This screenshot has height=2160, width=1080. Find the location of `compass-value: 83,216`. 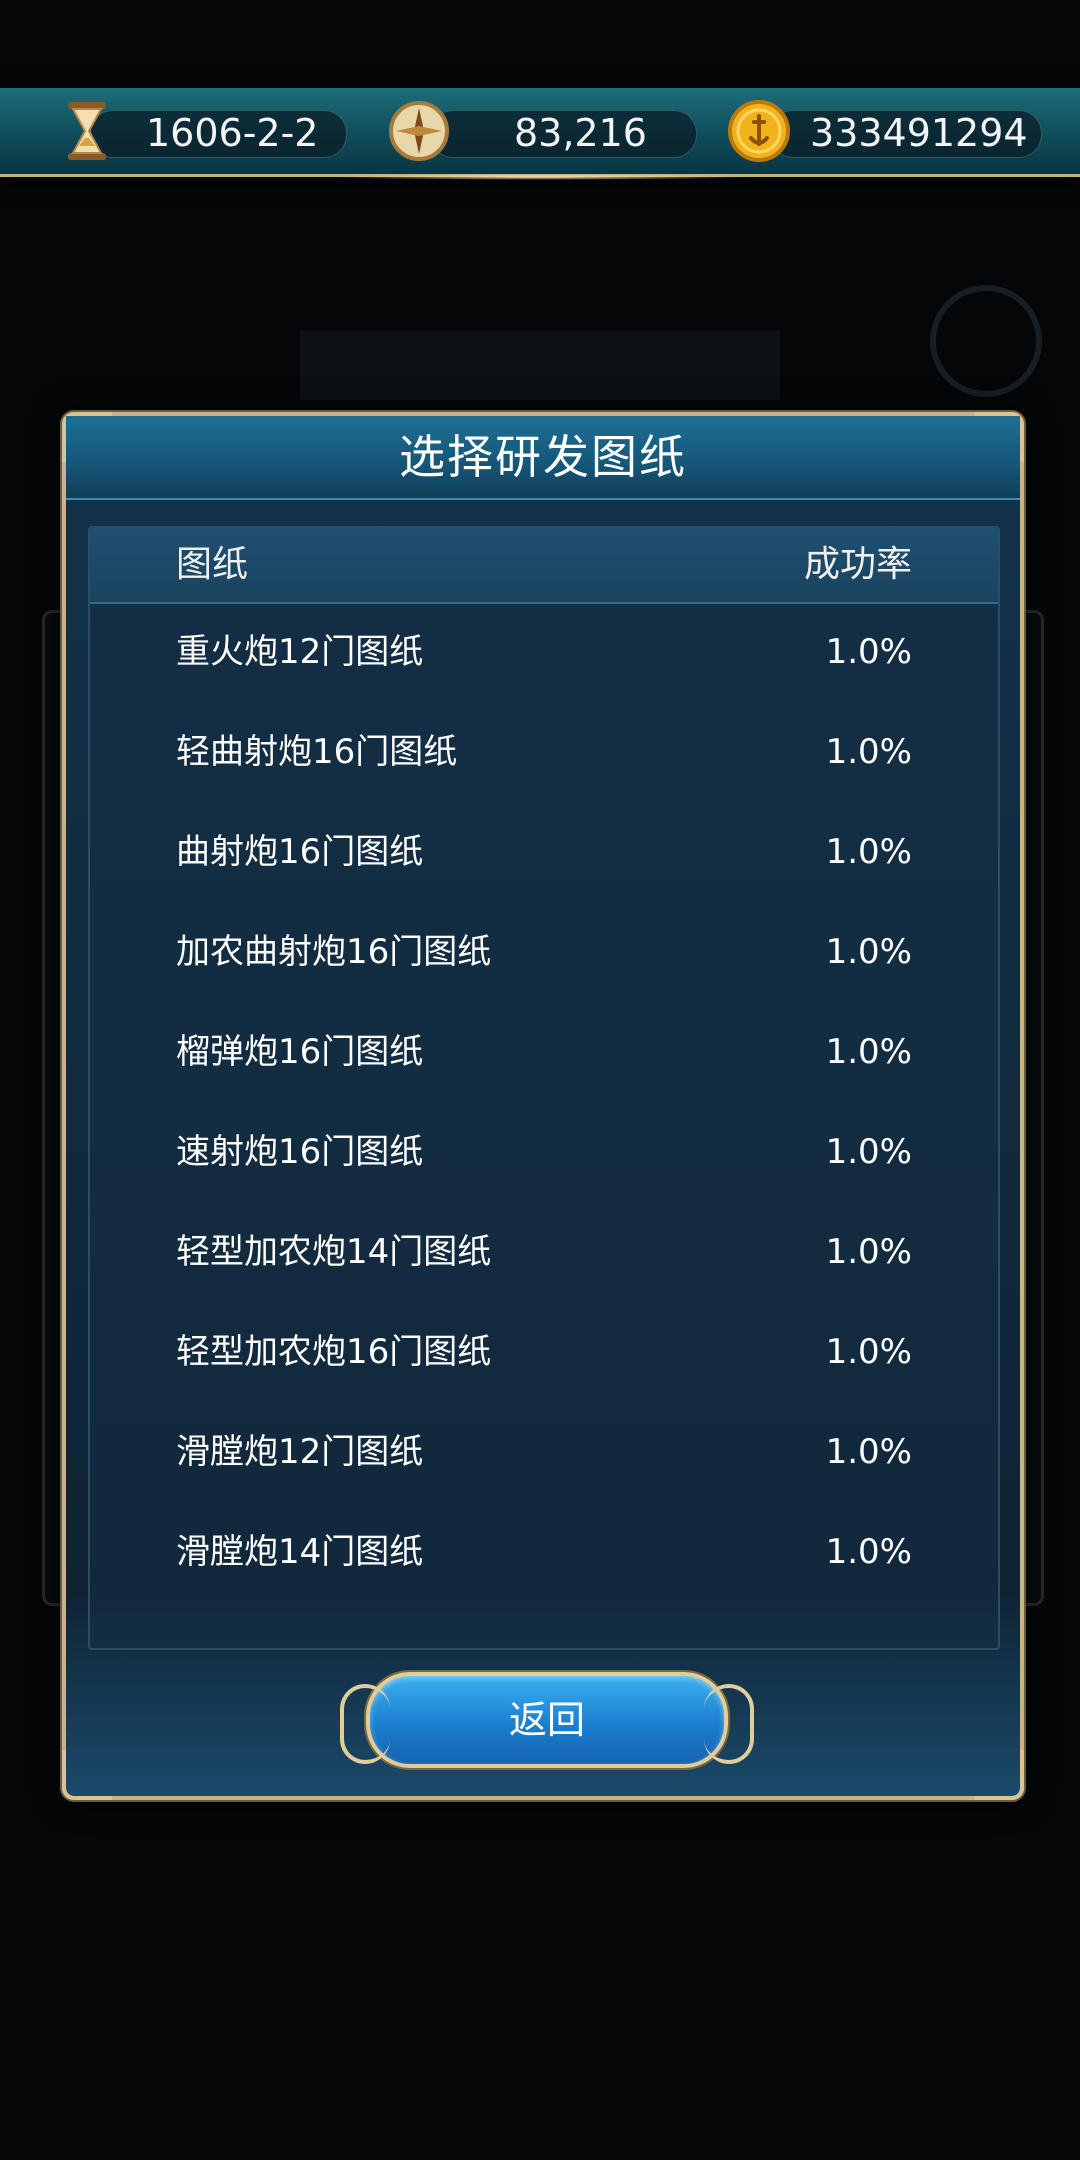

compass-value: 83,216 is located at coordinates (580, 133).